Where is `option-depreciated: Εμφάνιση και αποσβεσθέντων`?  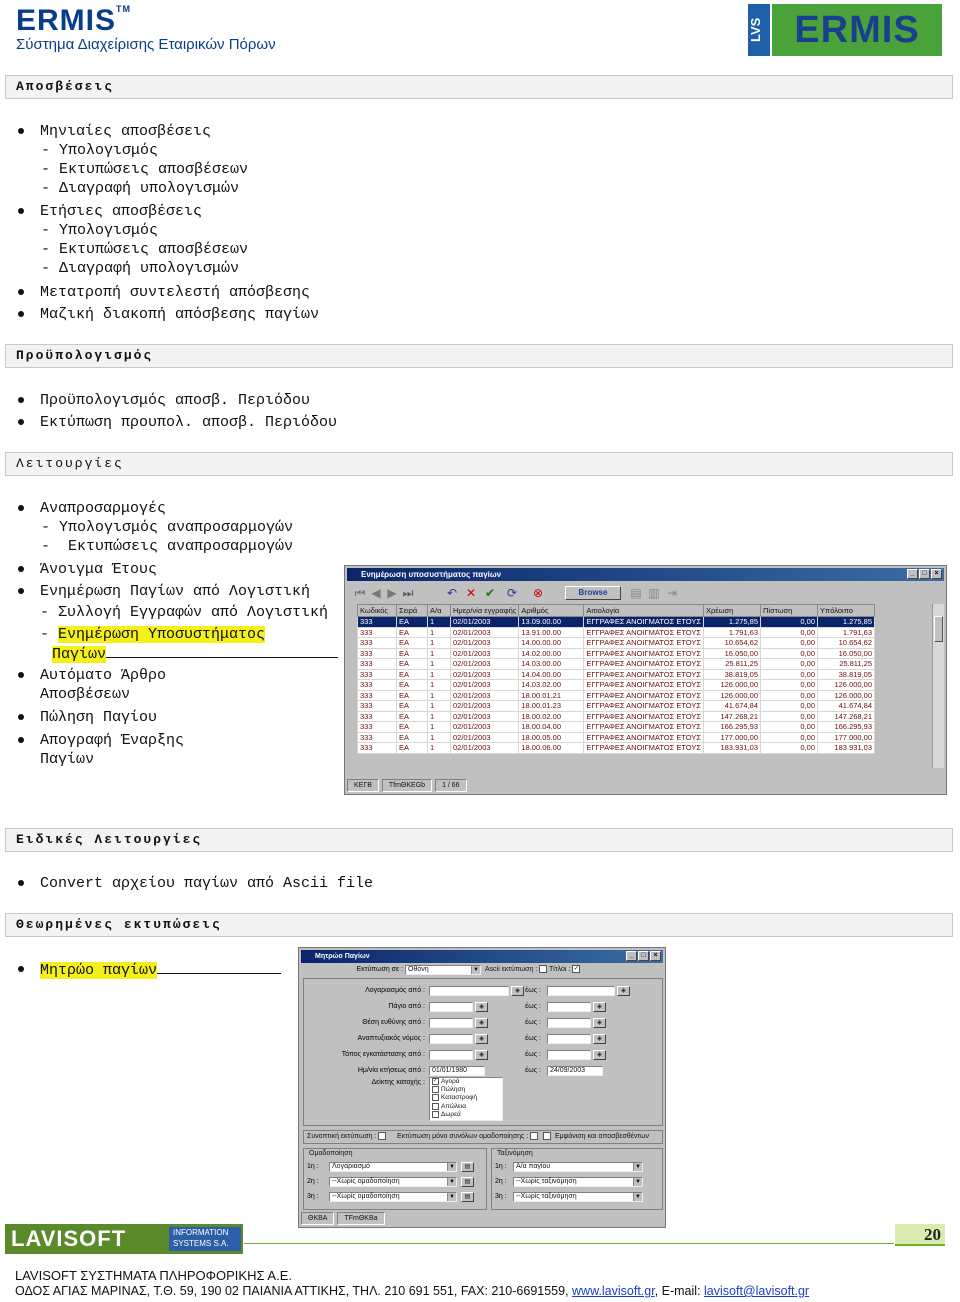 option-depreciated: Εμφάνιση και αποσβεσθέντων is located at coordinates (596, 1137).